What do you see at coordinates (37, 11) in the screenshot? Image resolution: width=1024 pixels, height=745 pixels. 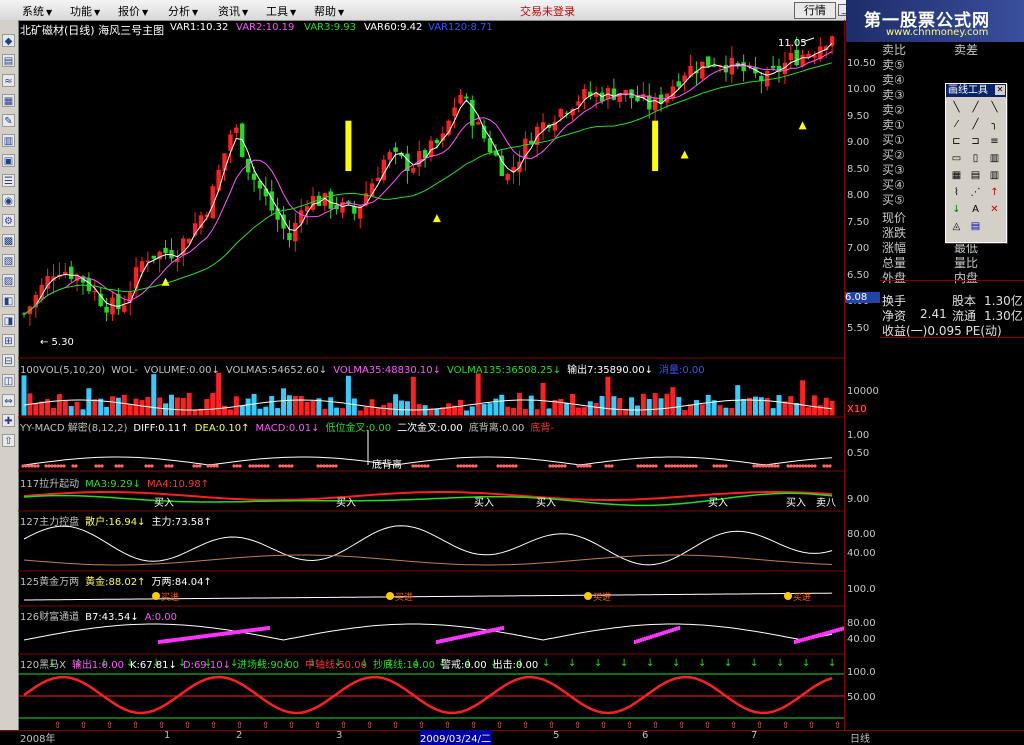 I see `menu-item-0: 系统 ▼` at bounding box center [37, 11].